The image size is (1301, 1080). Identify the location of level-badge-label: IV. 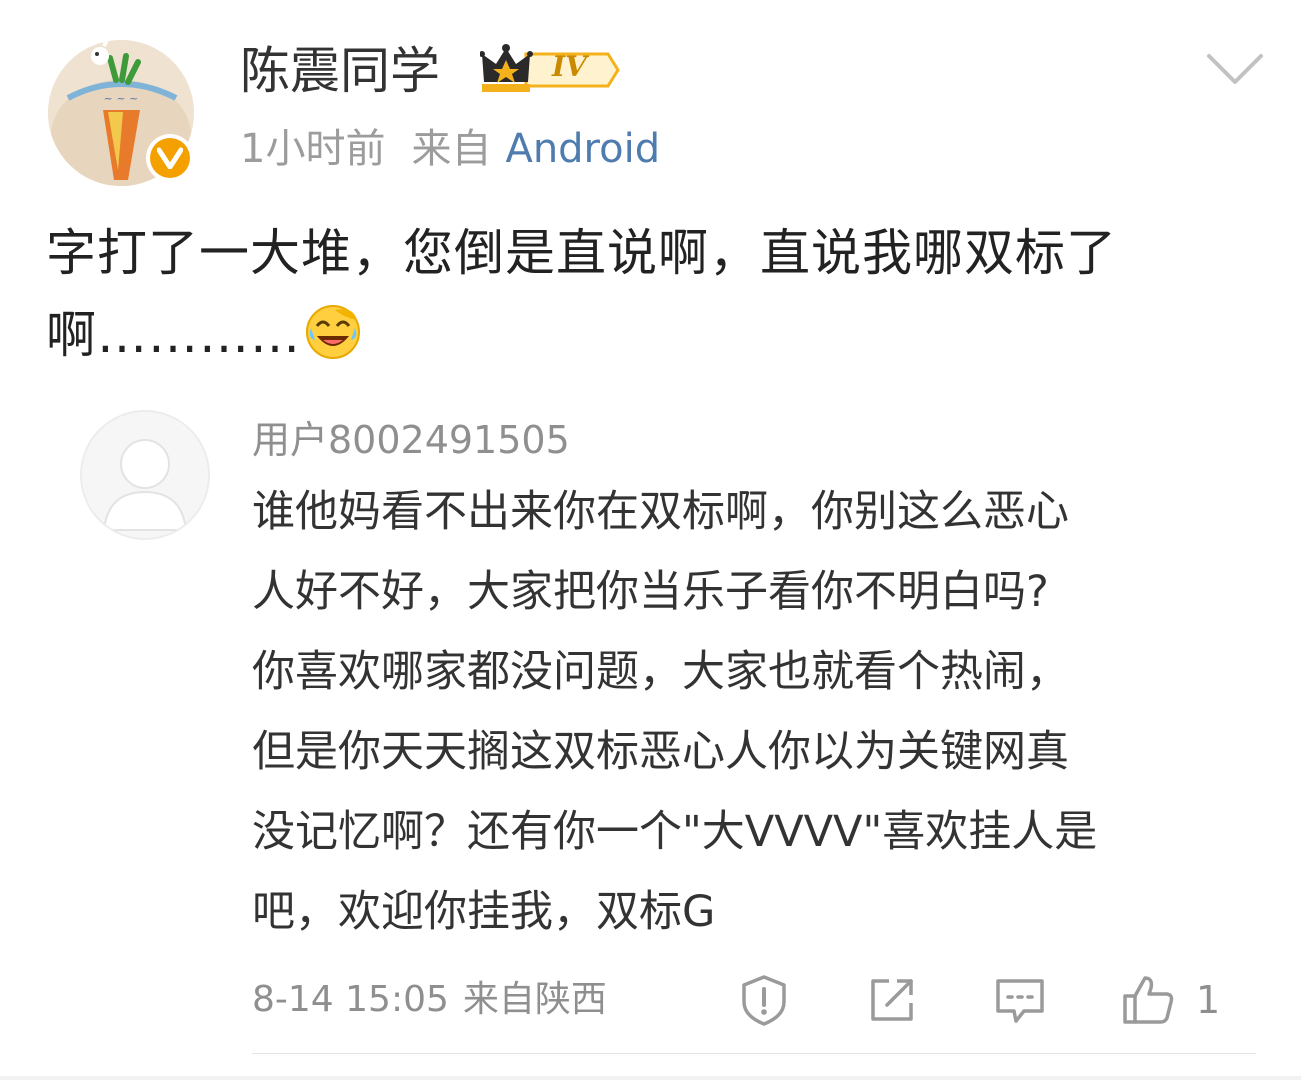
(569, 66).